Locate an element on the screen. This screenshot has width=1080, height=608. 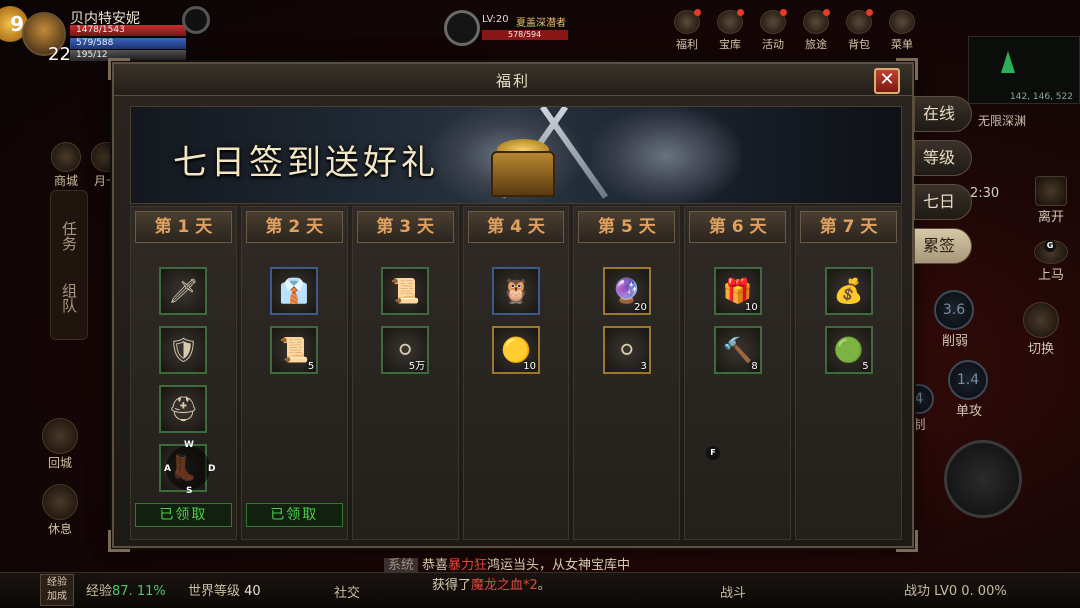
reward-item: 📜 5 is located at coordinates (294, 350).